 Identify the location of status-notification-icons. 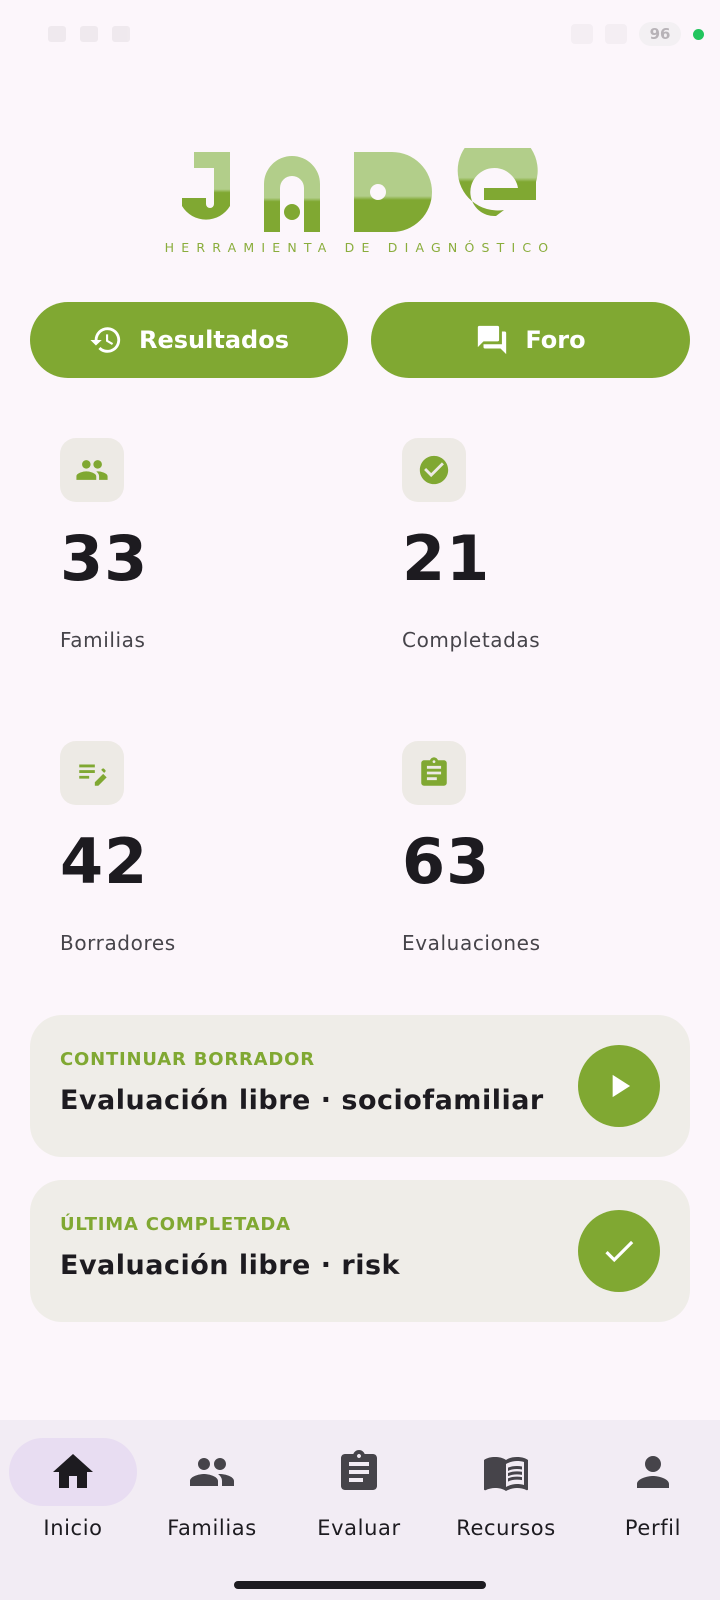
(89, 34).